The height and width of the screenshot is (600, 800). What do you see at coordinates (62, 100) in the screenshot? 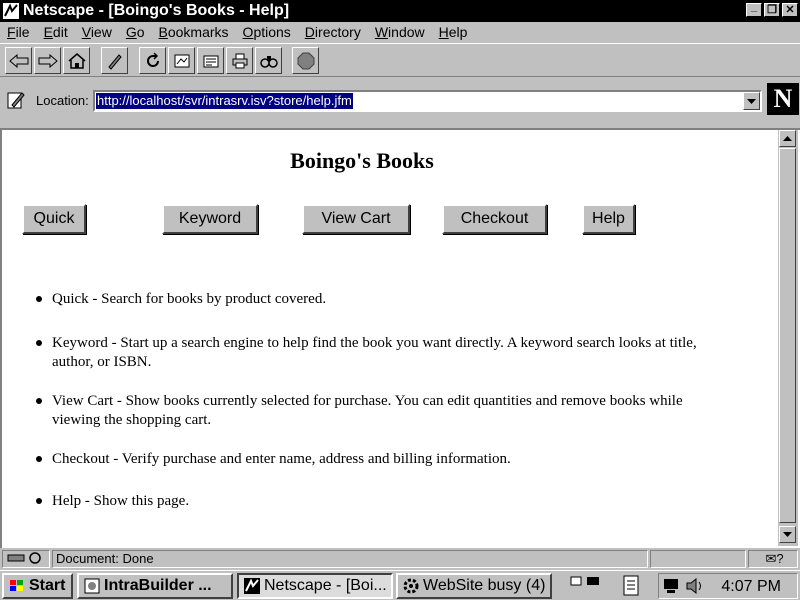
I see `location-label: Location:` at bounding box center [62, 100].